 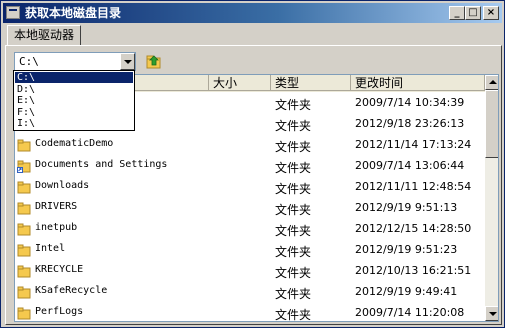 I want to click on file-modified: 2012/9/19 9:51:13, so click(x=406, y=207).